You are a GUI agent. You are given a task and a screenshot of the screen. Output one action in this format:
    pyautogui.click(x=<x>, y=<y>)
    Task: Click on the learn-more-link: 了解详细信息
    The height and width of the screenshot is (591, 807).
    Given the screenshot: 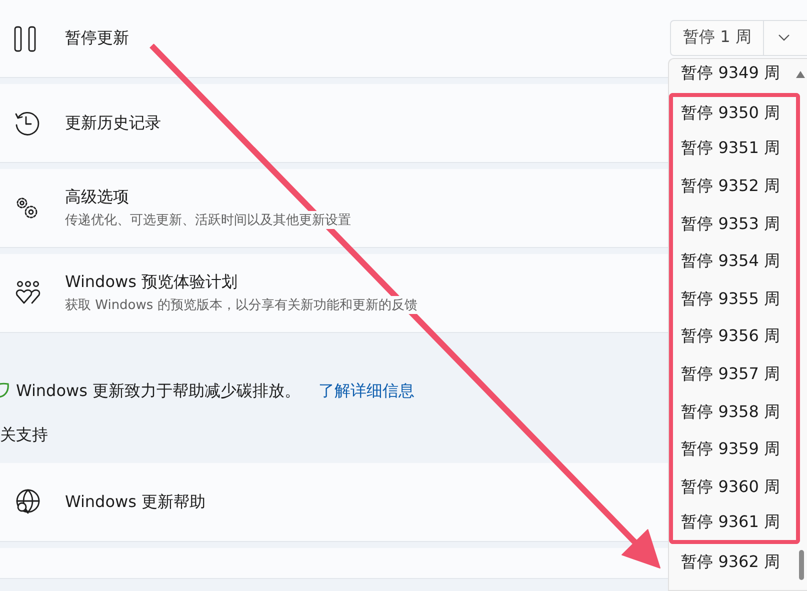 What is the action you would take?
    pyautogui.click(x=366, y=391)
    